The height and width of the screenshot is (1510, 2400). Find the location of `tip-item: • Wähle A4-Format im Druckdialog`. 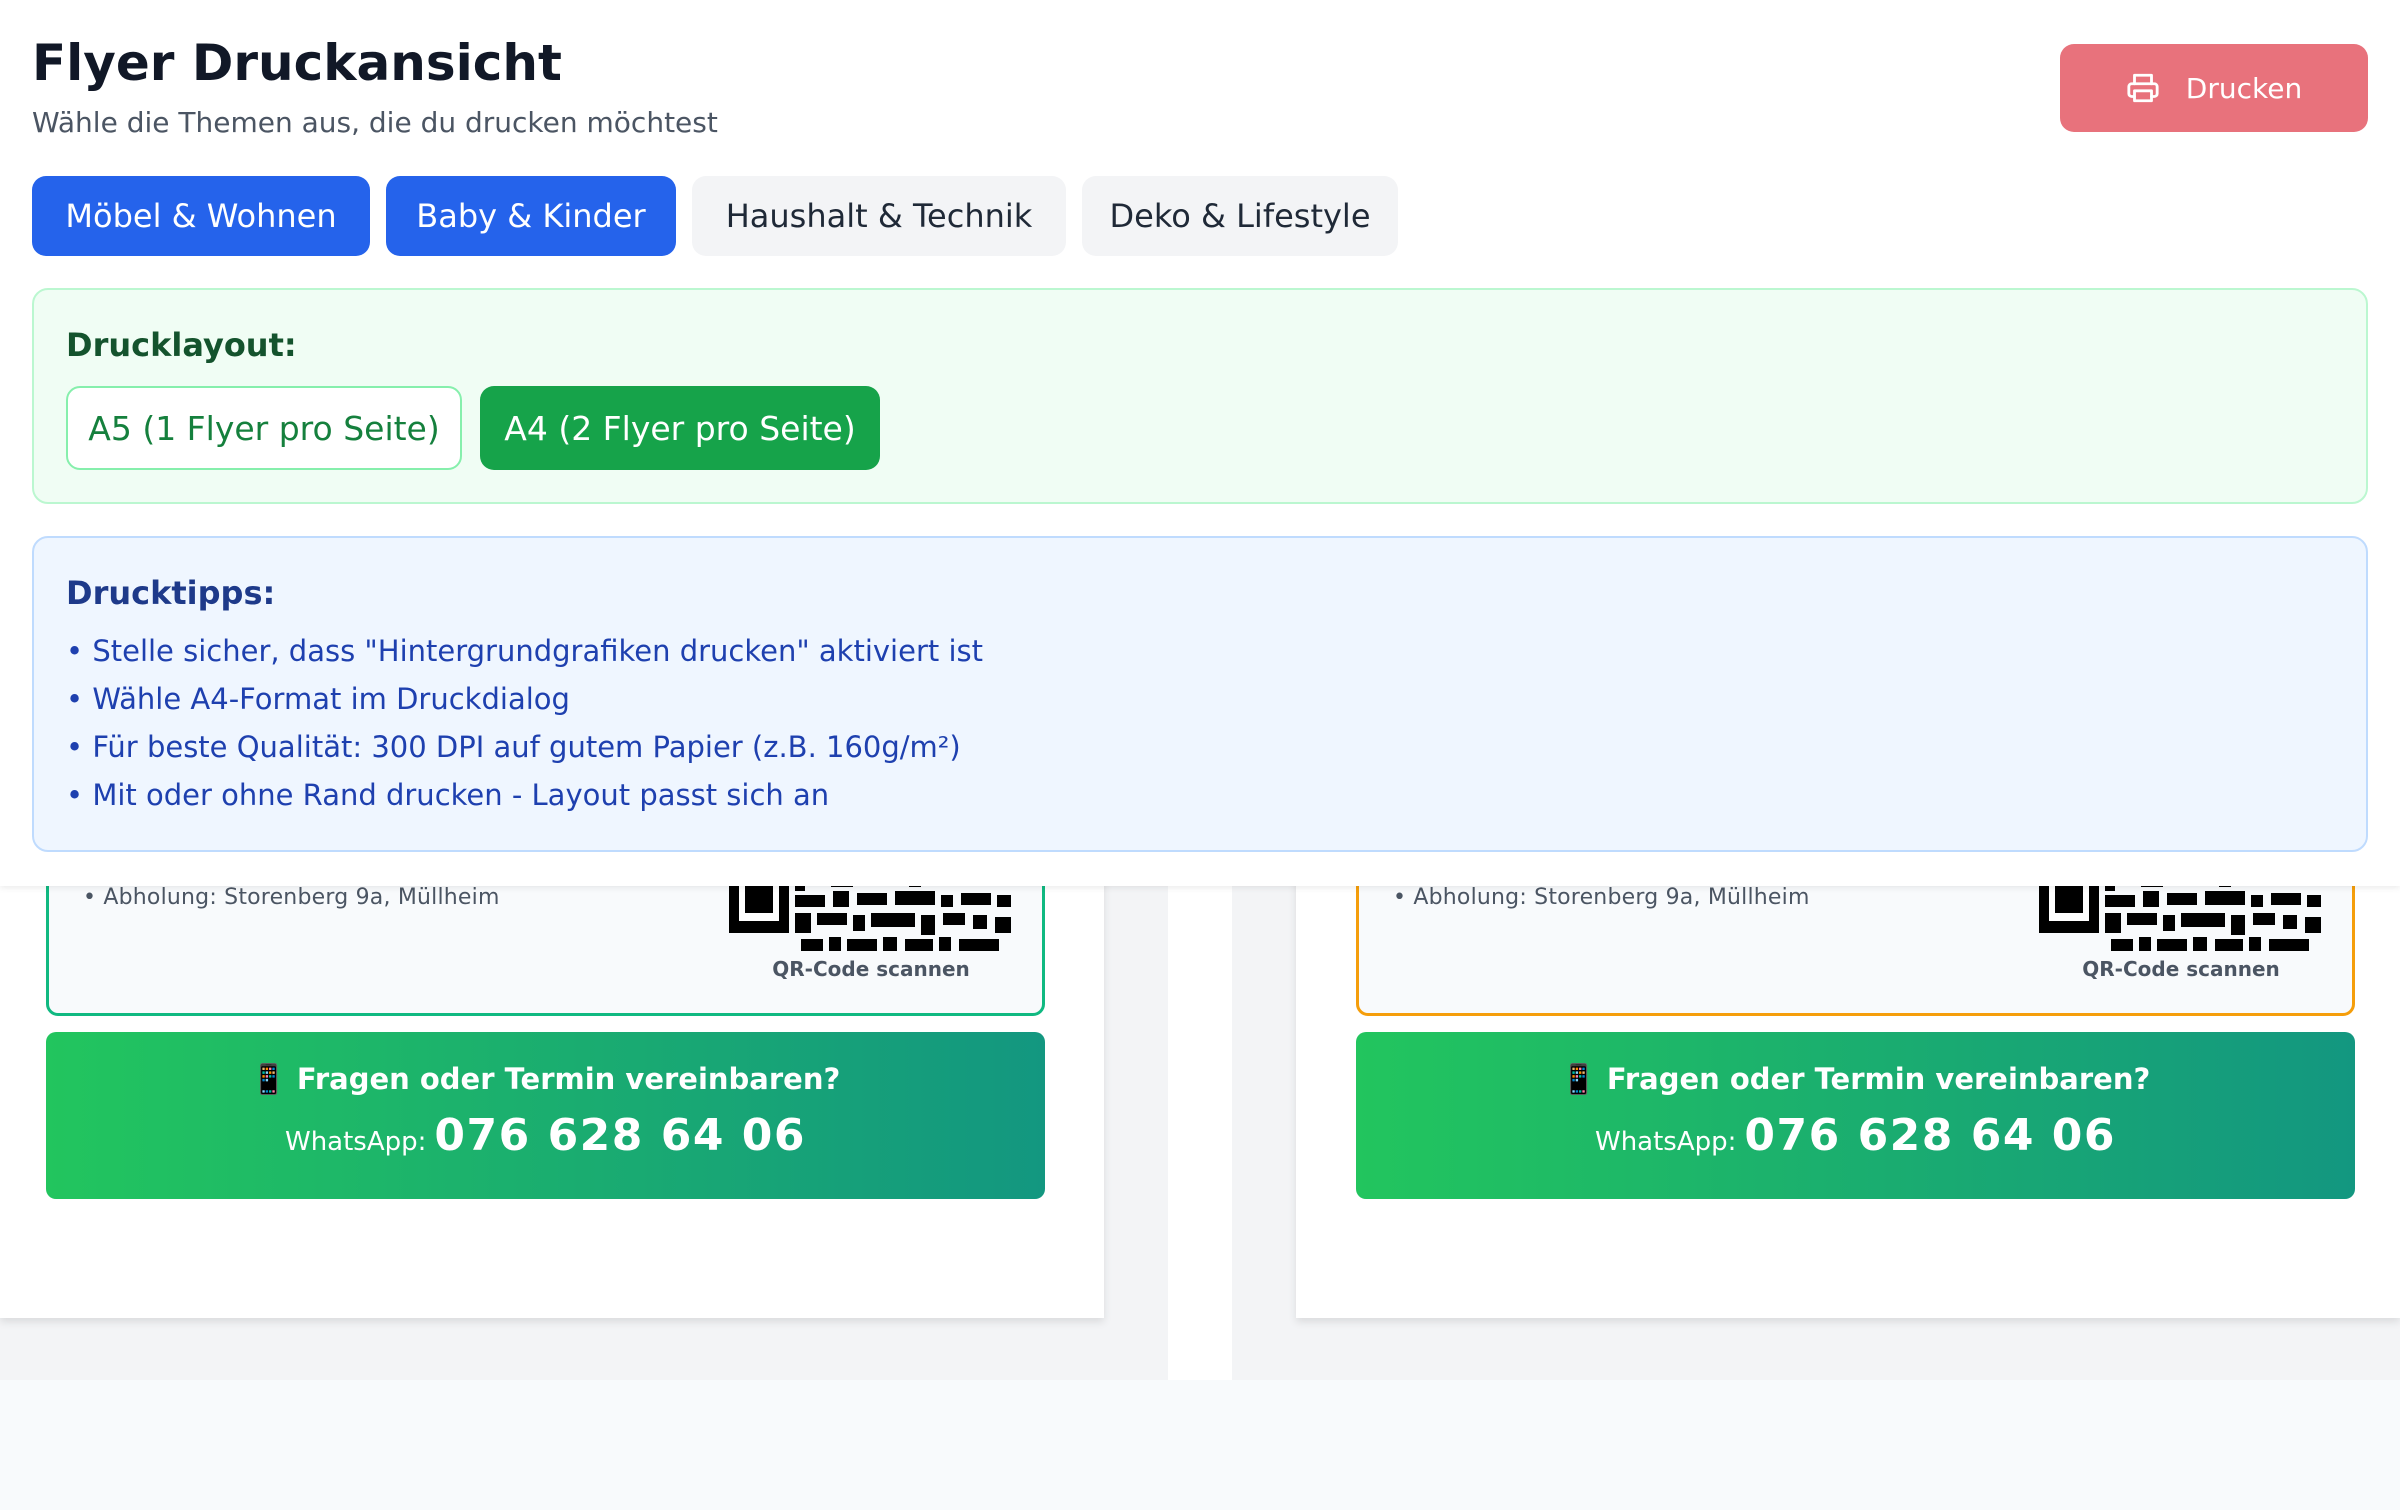

tip-item: • Wähle A4-Format im Druckdialog is located at coordinates (318, 699).